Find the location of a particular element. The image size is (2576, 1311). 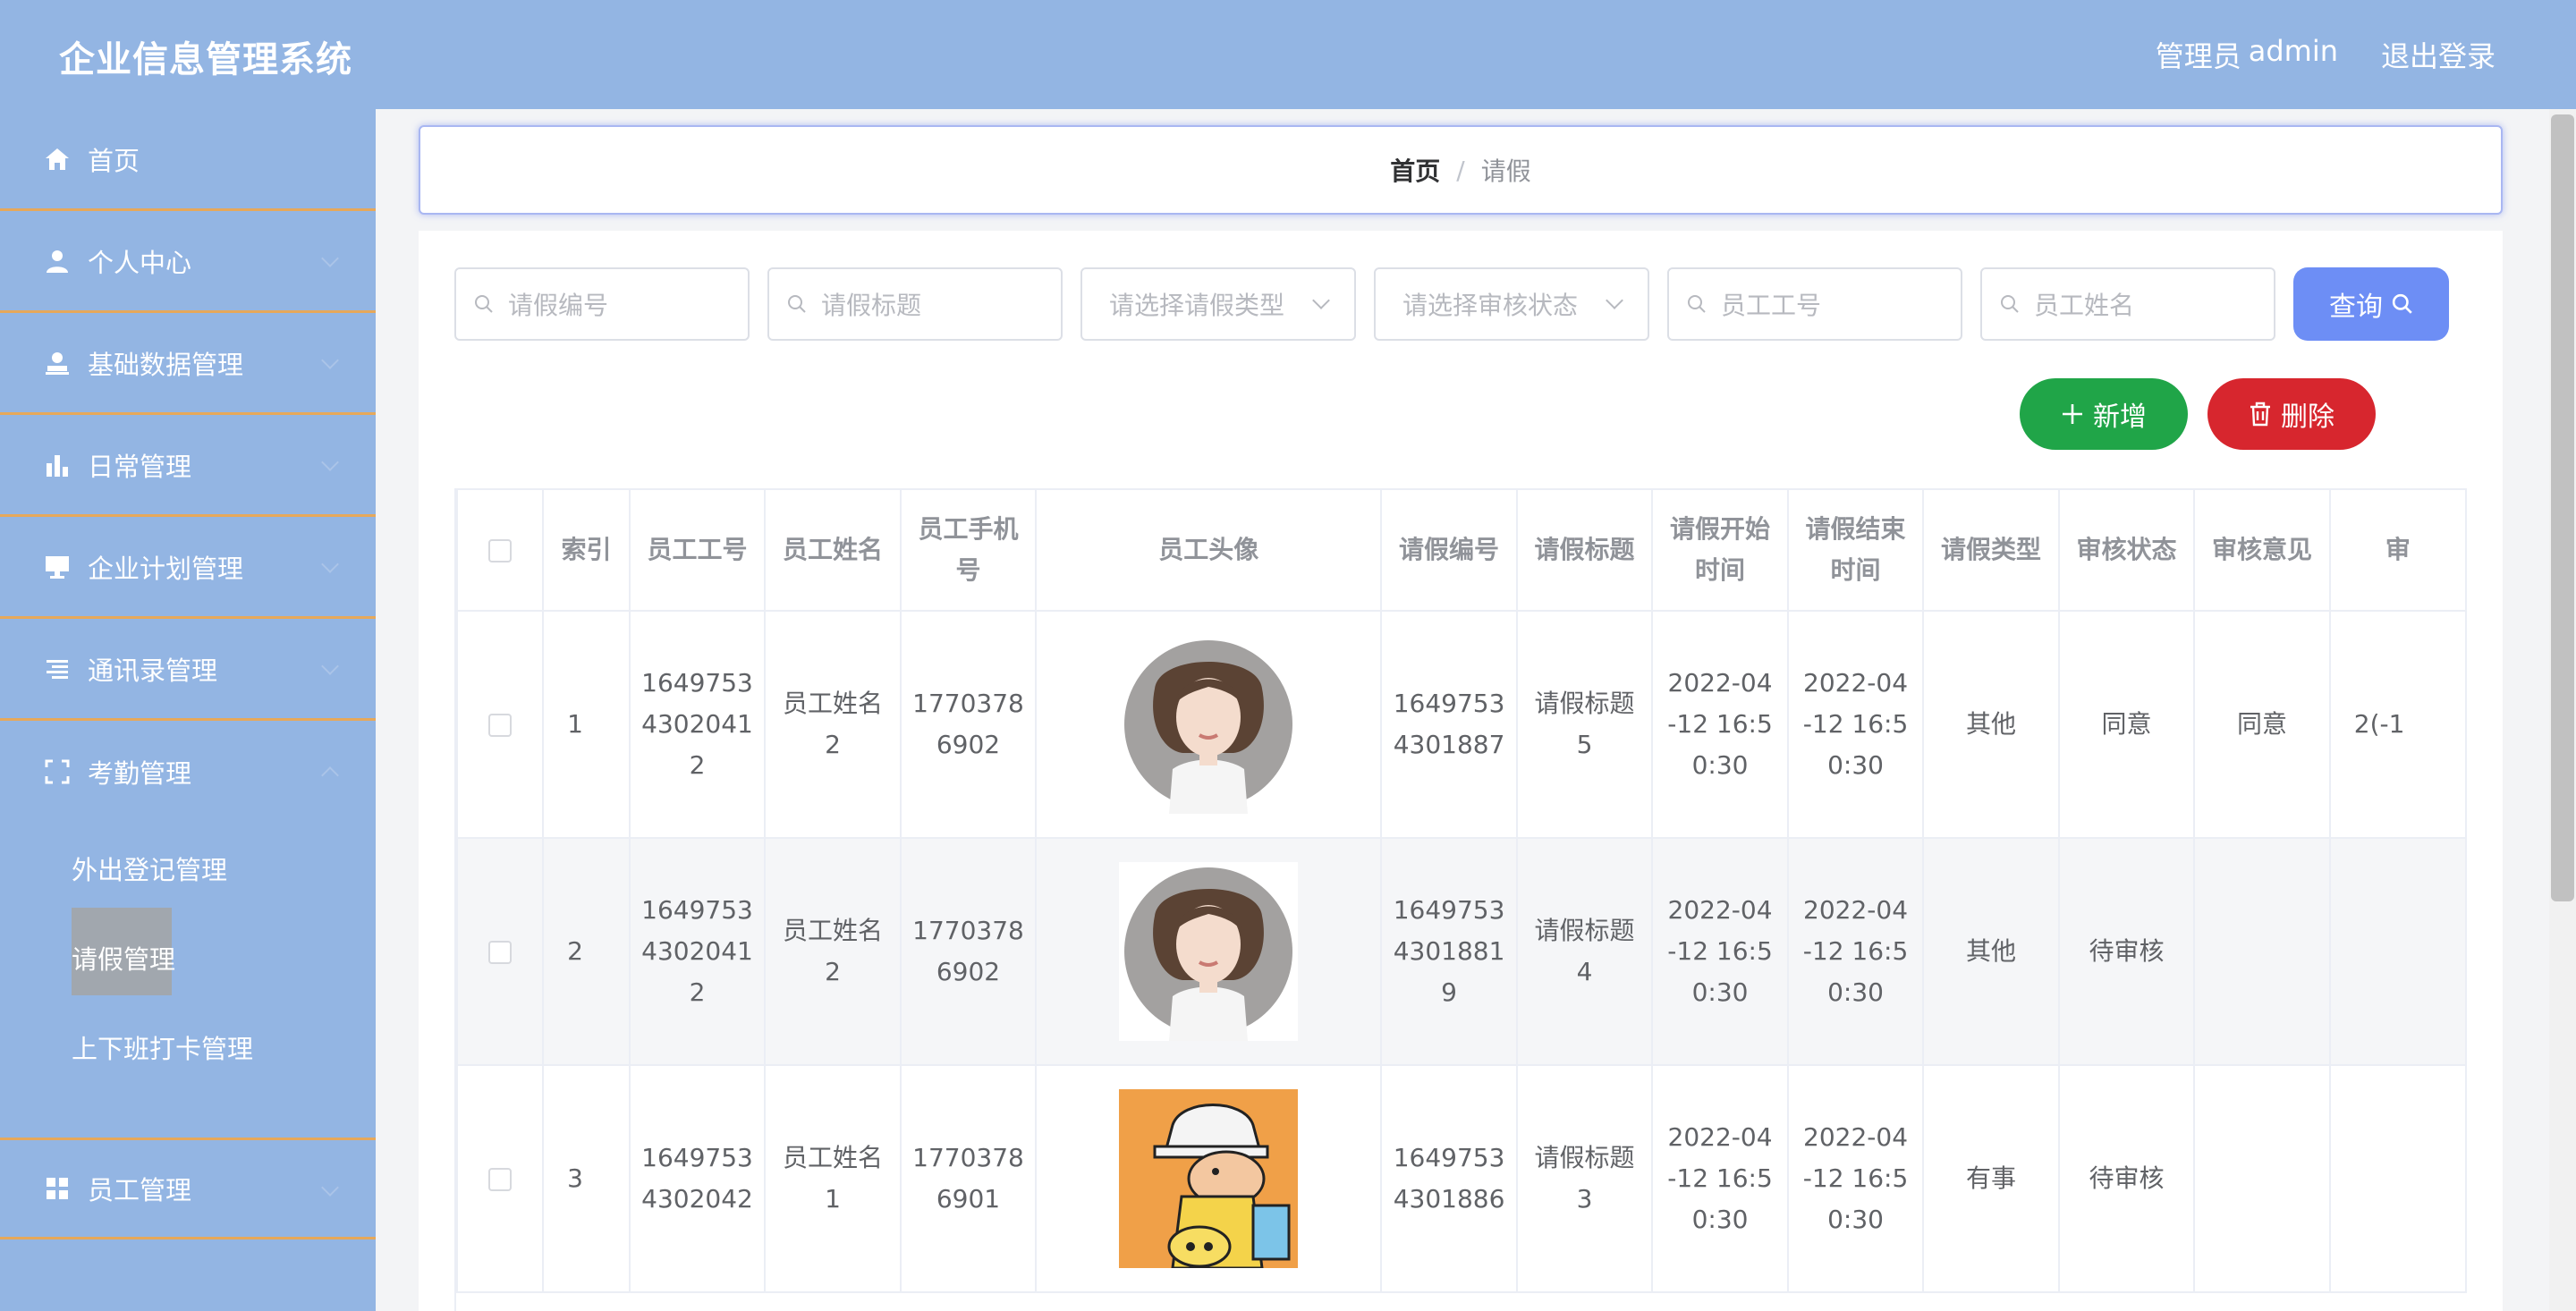

leave-type-placeholder: 请选择请假类型 is located at coordinates (1197, 305).